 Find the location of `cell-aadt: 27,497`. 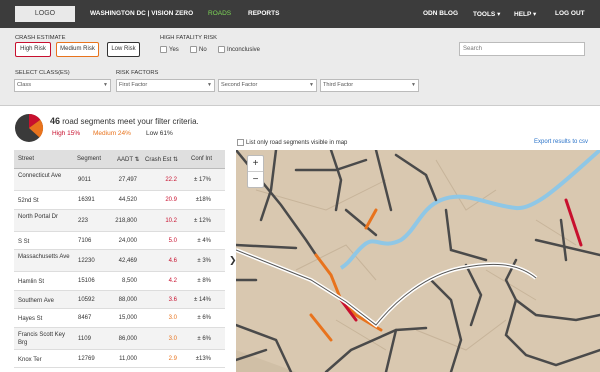

cell-aadt: 27,497 is located at coordinates (127, 180).